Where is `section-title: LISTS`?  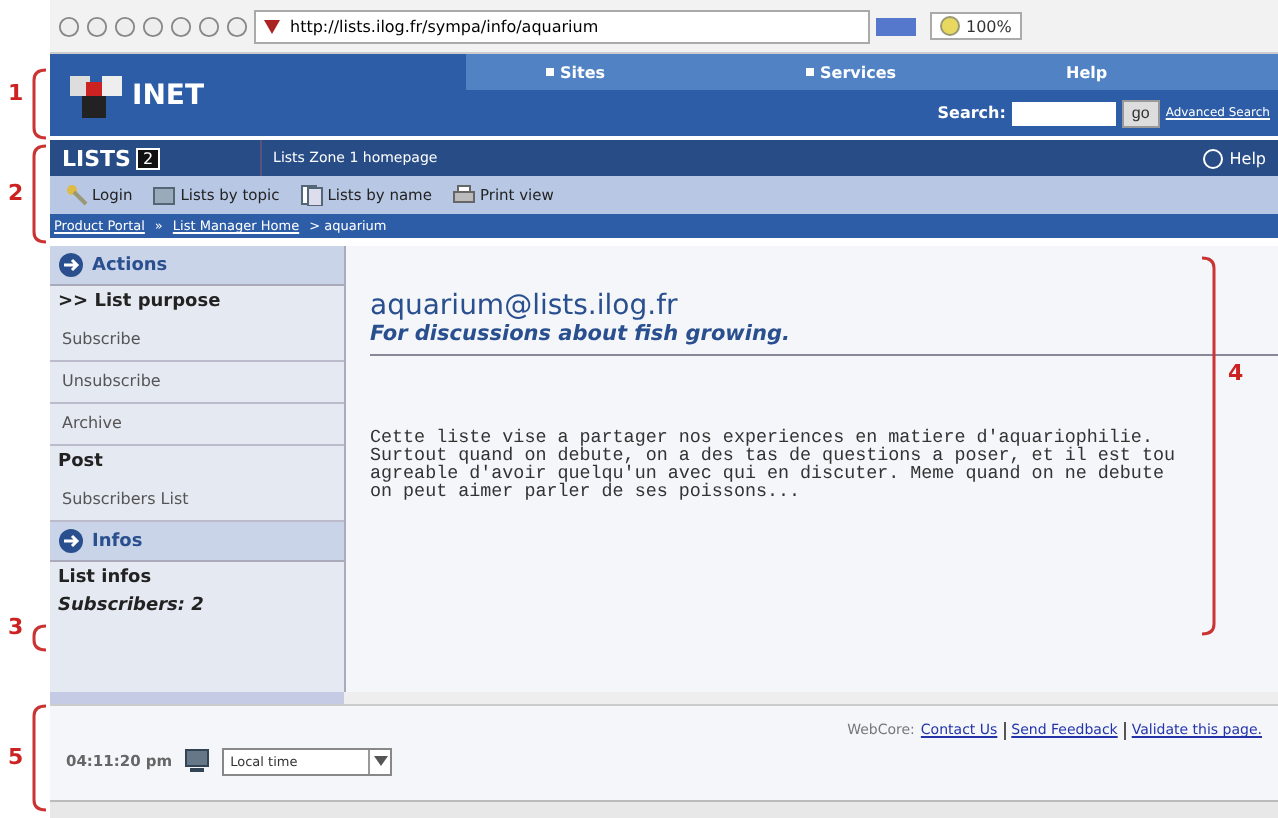 section-title: LISTS is located at coordinates (96, 158).